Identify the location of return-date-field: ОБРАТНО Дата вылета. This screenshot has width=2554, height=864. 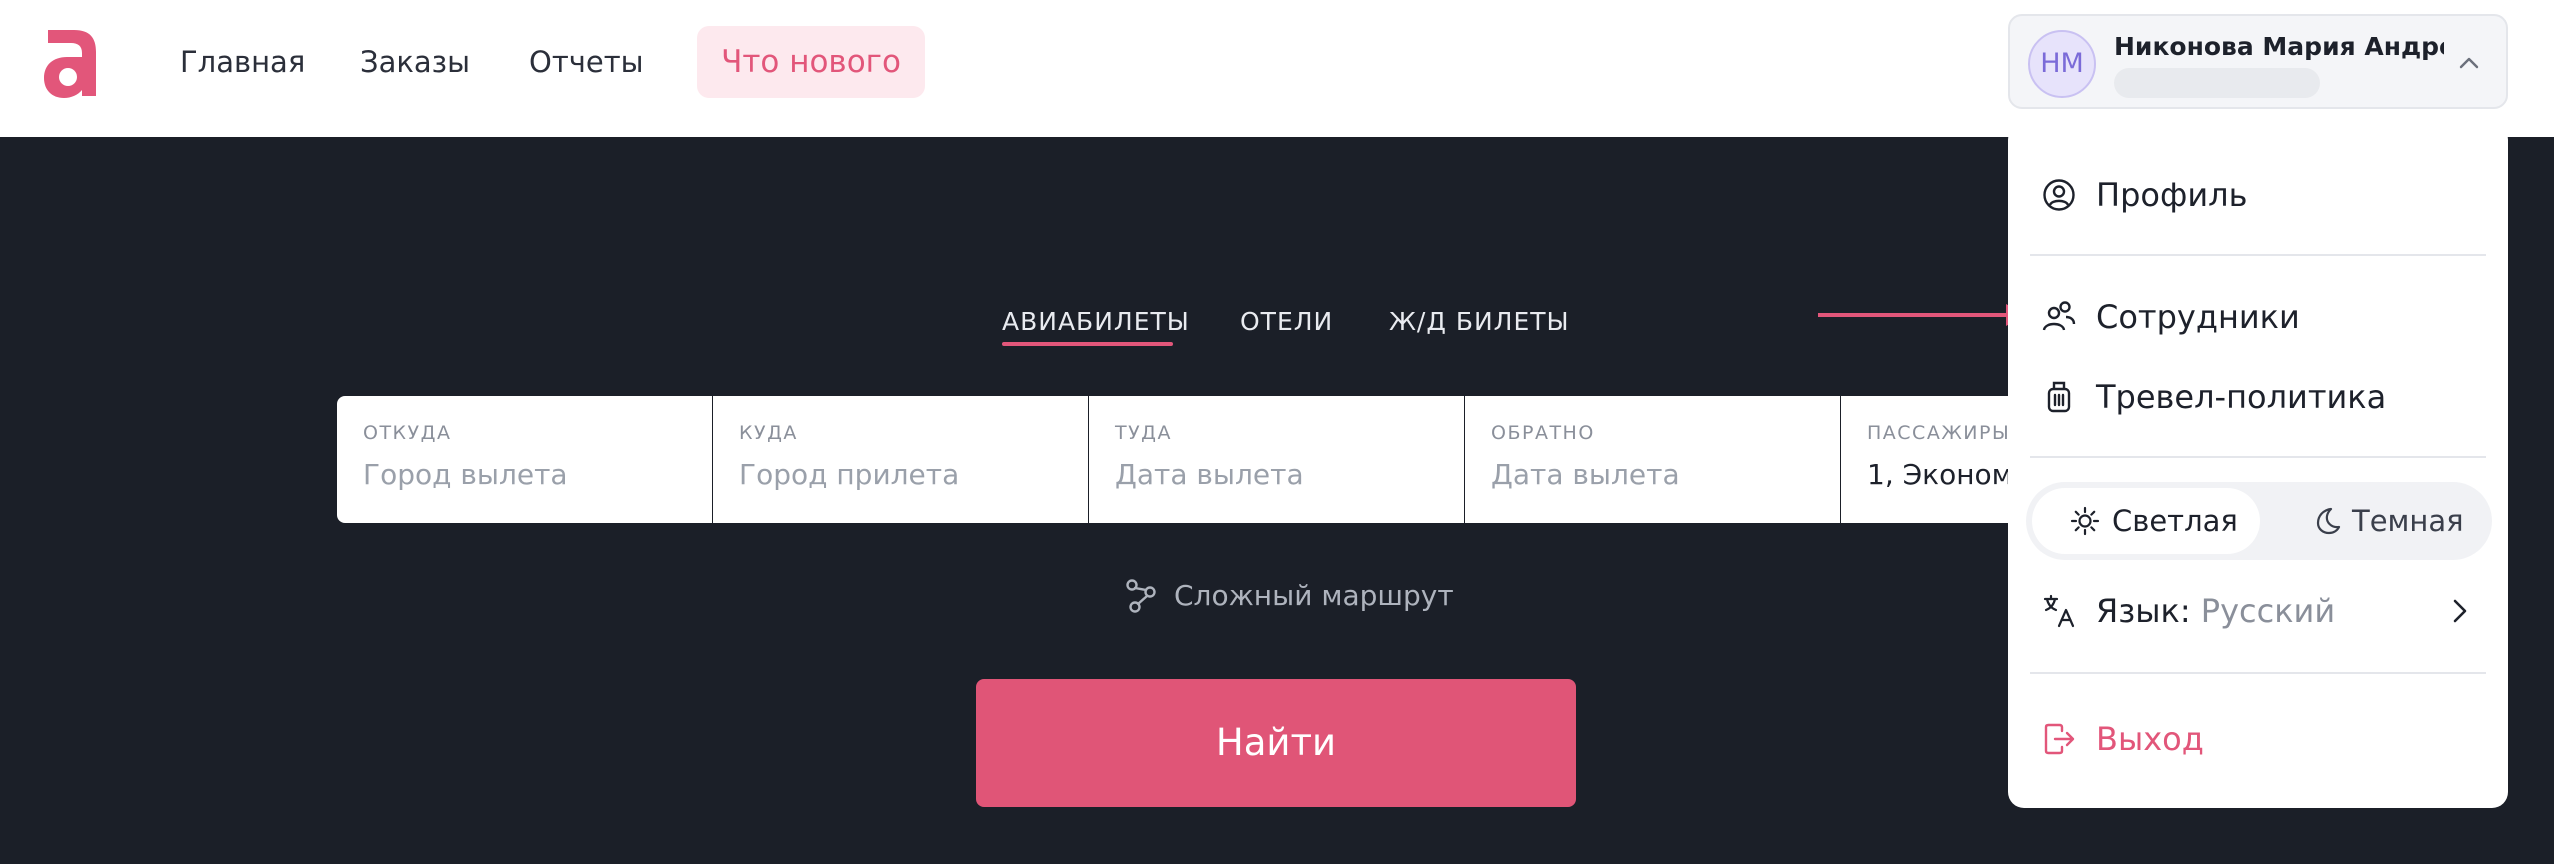
(1652, 459).